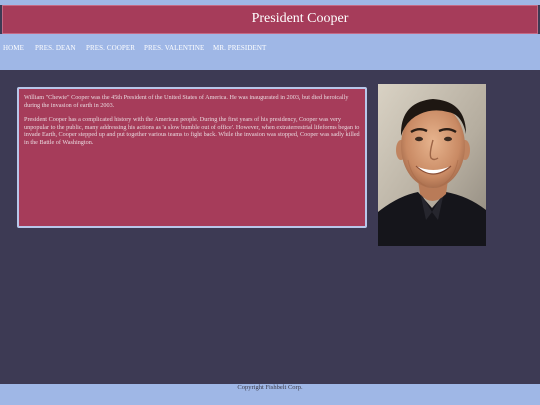  Describe the element at coordinates (270, 394) in the screenshot. I see `page-footer: Copyright Fishbelt Corp.` at that location.